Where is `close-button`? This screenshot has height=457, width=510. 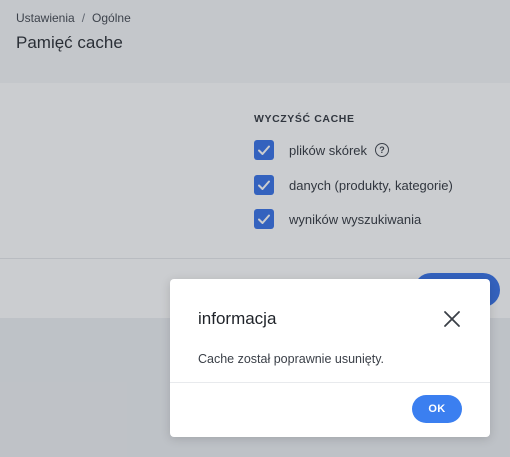 close-button is located at coordinates (452, 319).